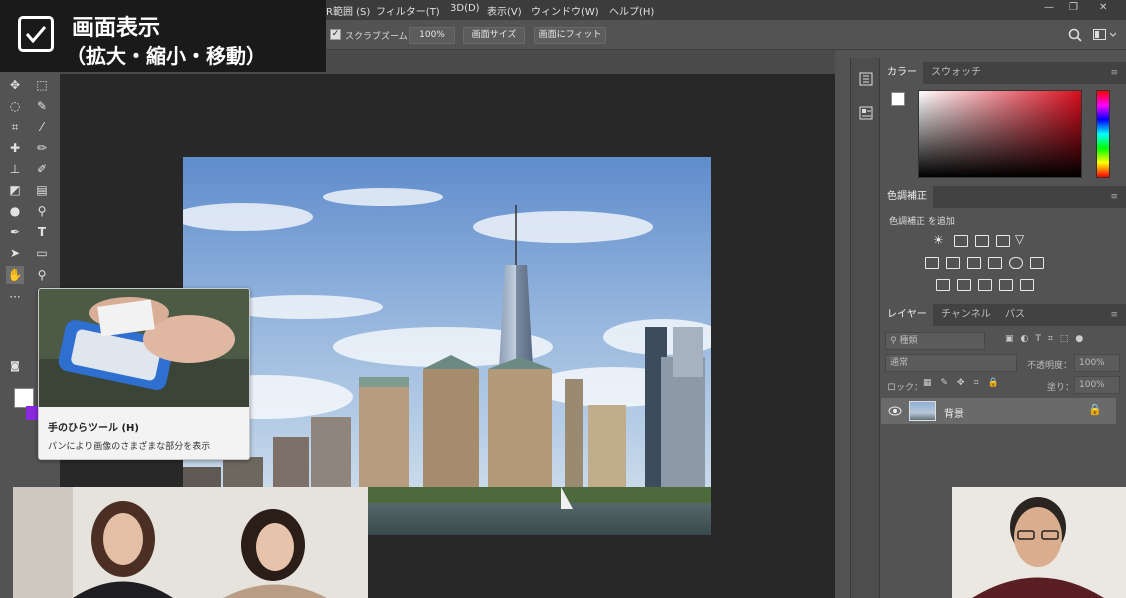  Describe the element at coordinates (570, 35) in the screenshot. I see `fit-screen-button: 画面にフィット` at that location.